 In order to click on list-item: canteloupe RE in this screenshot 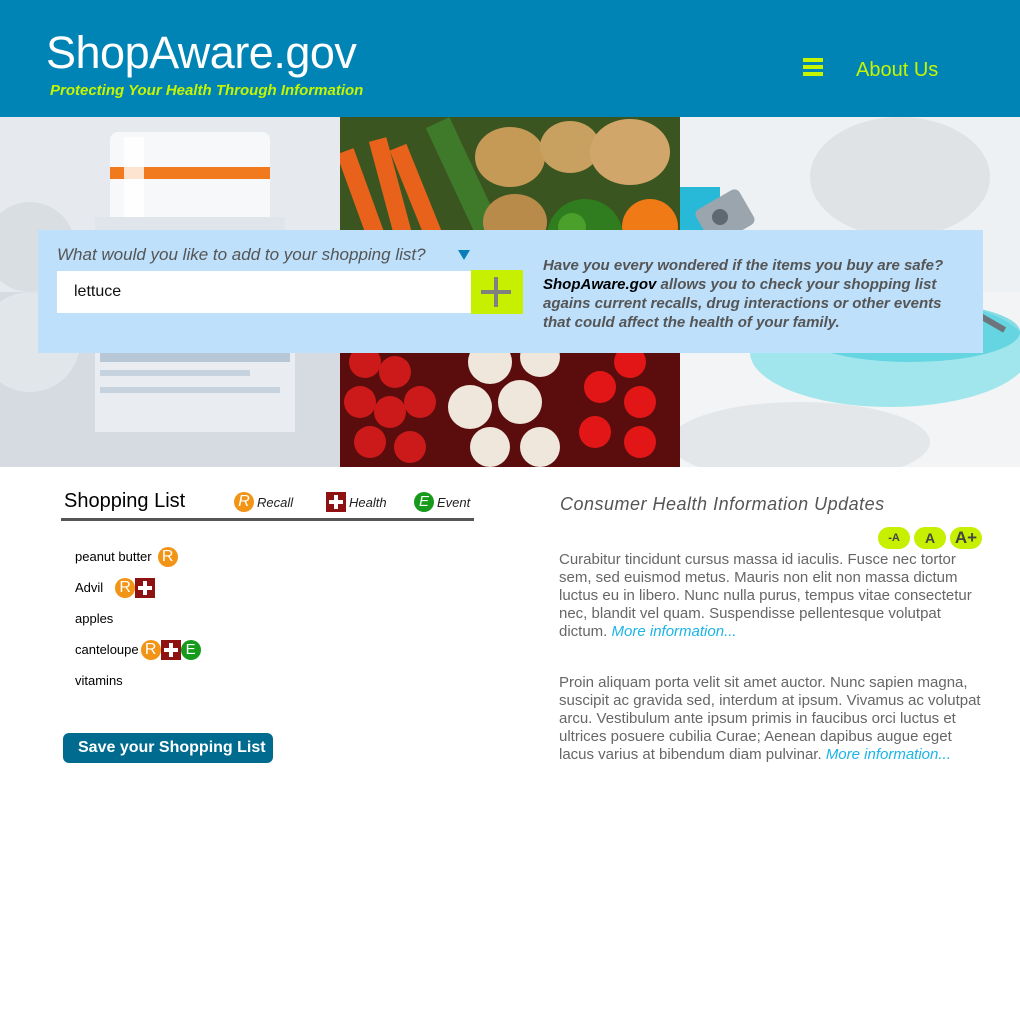, I will do `click(138, 649)`.